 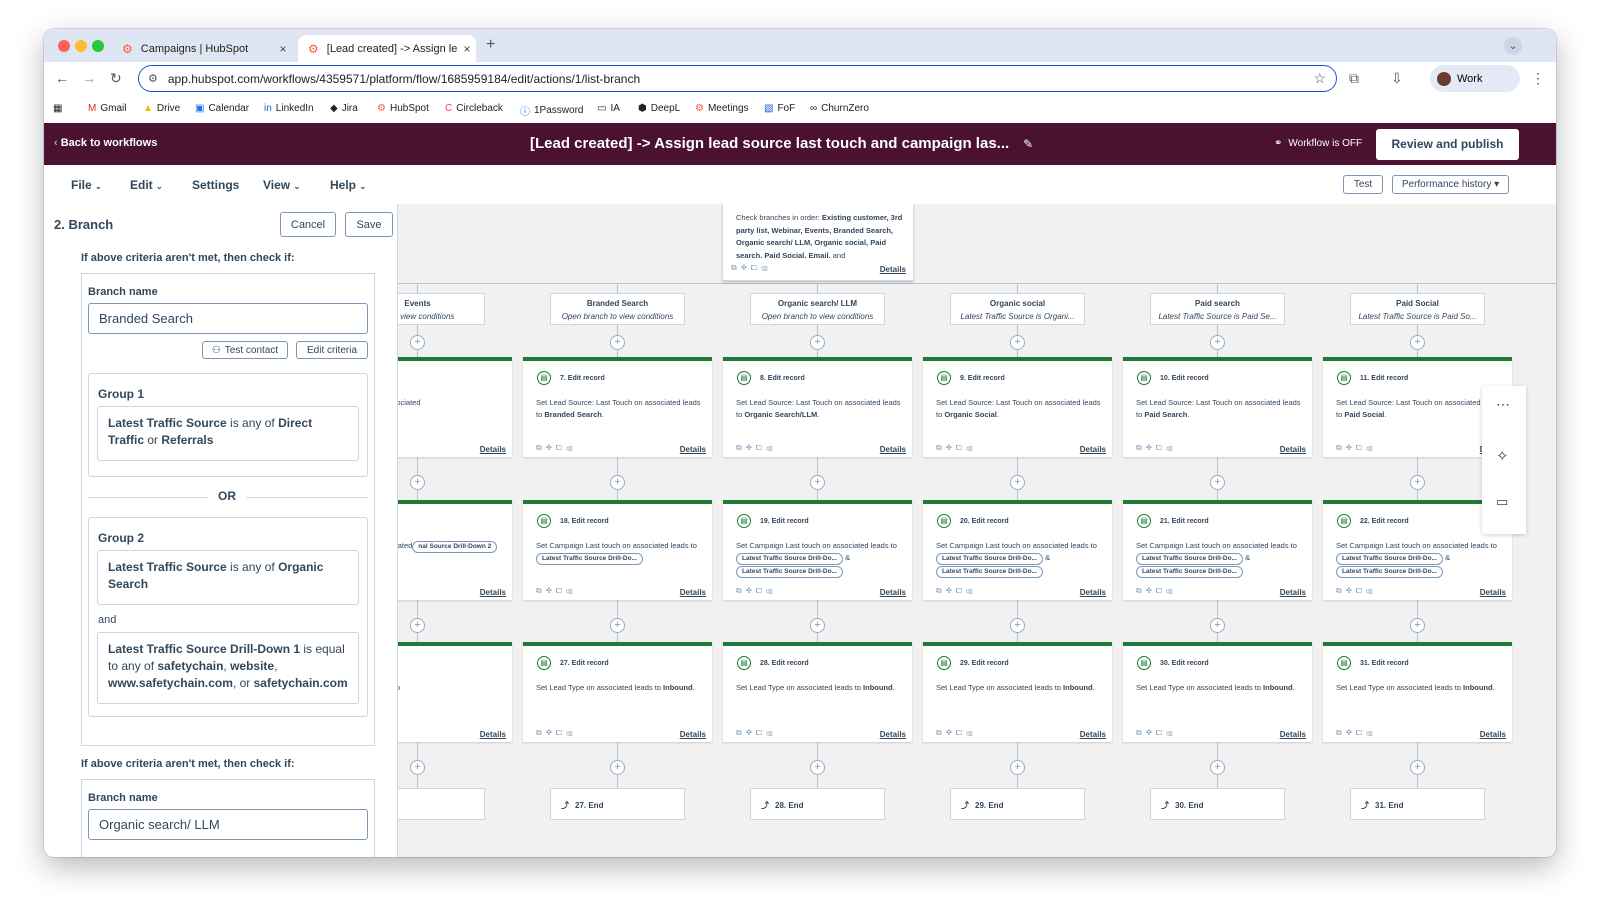 I want to click on reload-icon: ↻, so click(x=116, y=78).